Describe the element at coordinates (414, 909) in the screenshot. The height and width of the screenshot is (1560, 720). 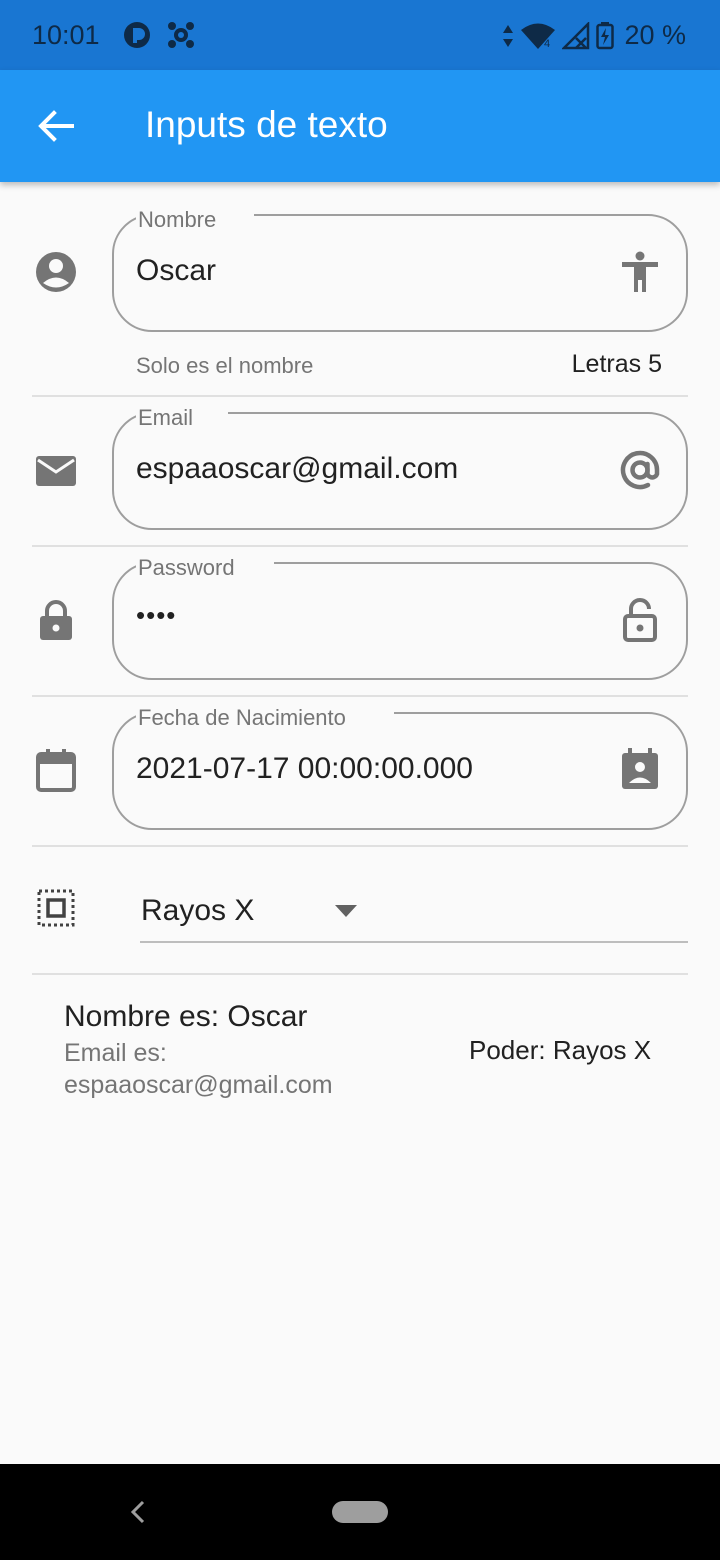
I see `poder-dropdown: Rayos X` at that location.